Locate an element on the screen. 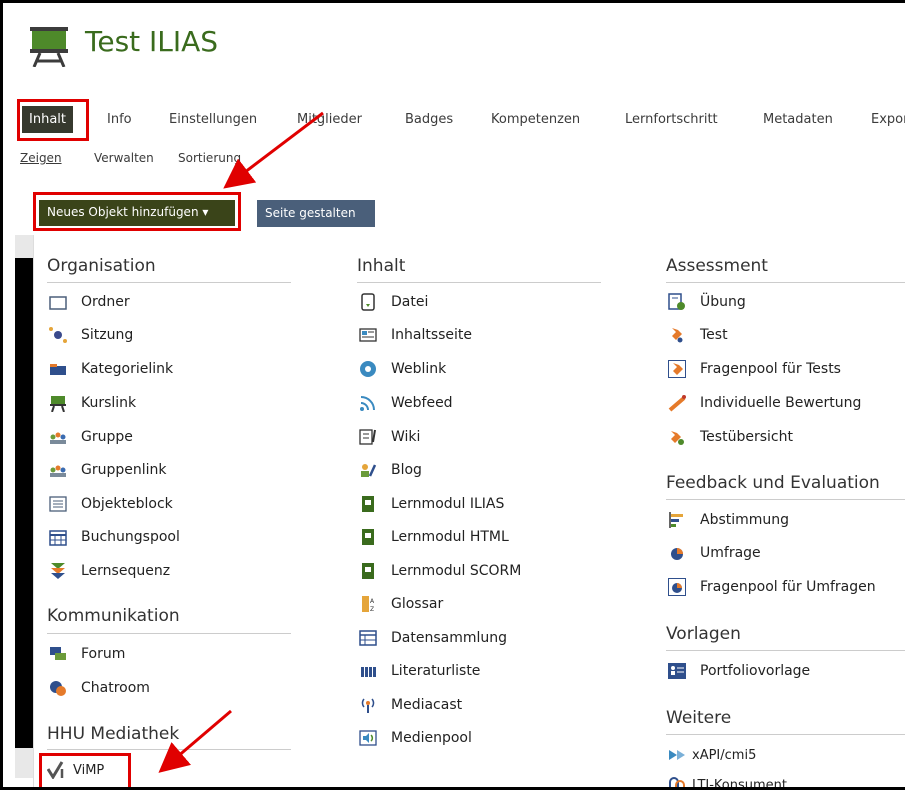 This screenshot has width=908, height=793. menu-item-lernsequenz: Lernsequenz is located at coordinates (109, 571).